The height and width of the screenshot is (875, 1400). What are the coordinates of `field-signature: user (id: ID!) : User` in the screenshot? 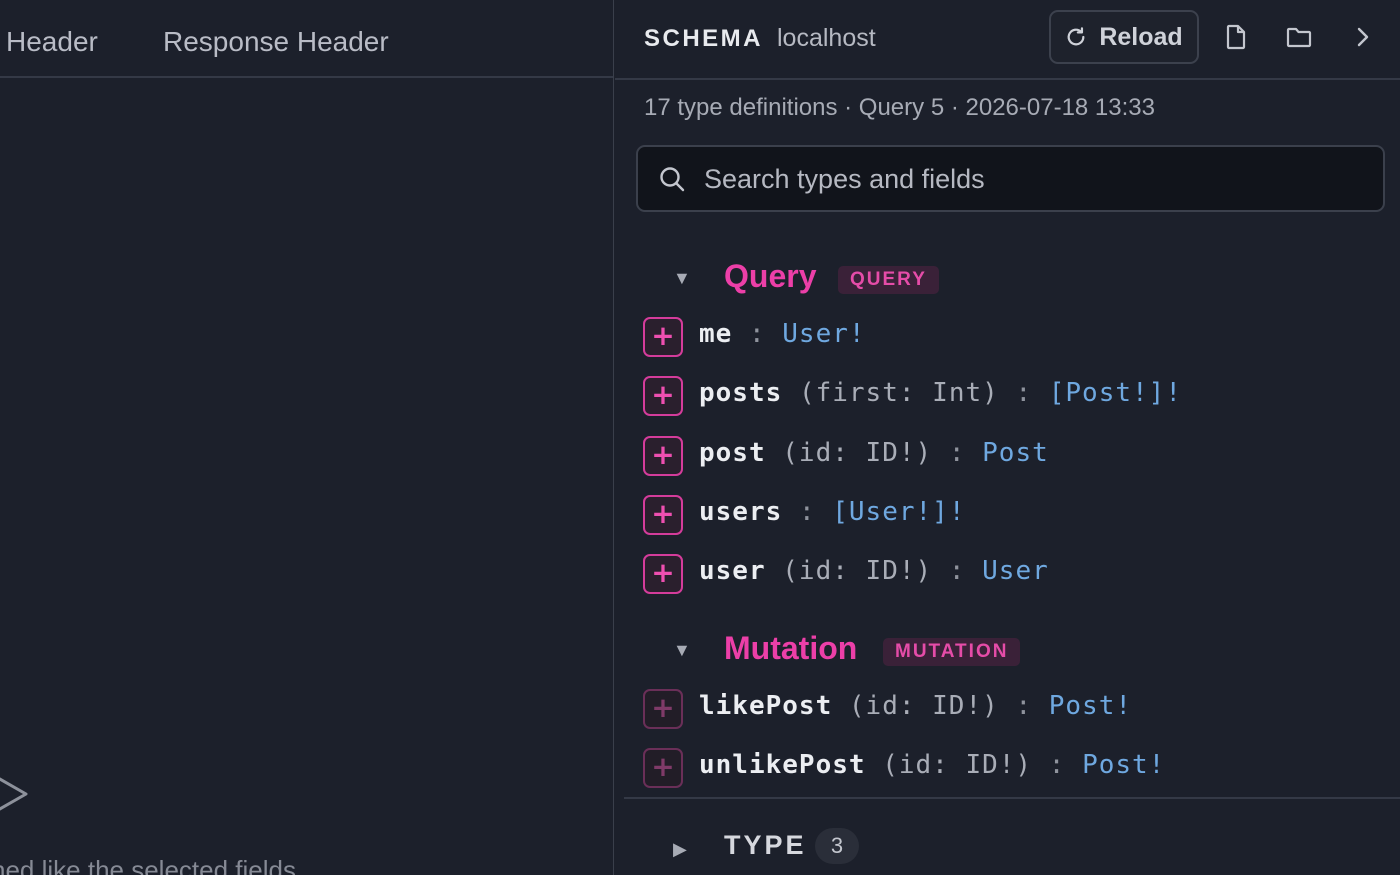 It's located at (874, 571).